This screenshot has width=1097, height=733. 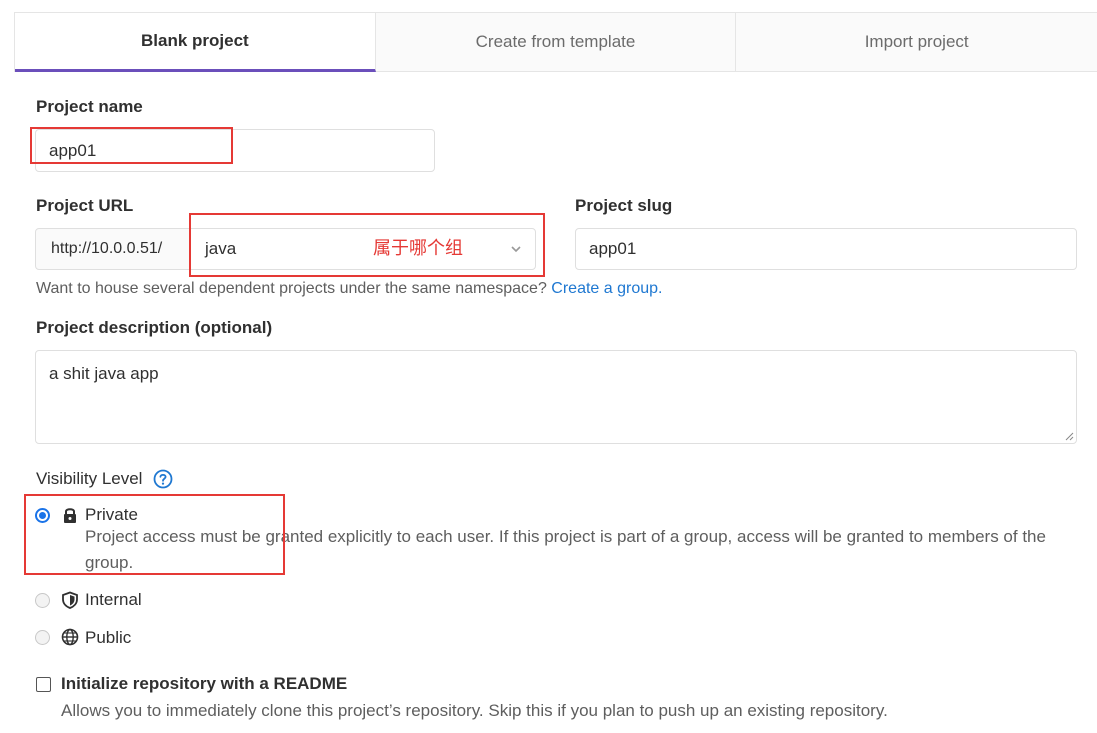 I want to click on chevron-down-icon, so click(x=516, y=249).